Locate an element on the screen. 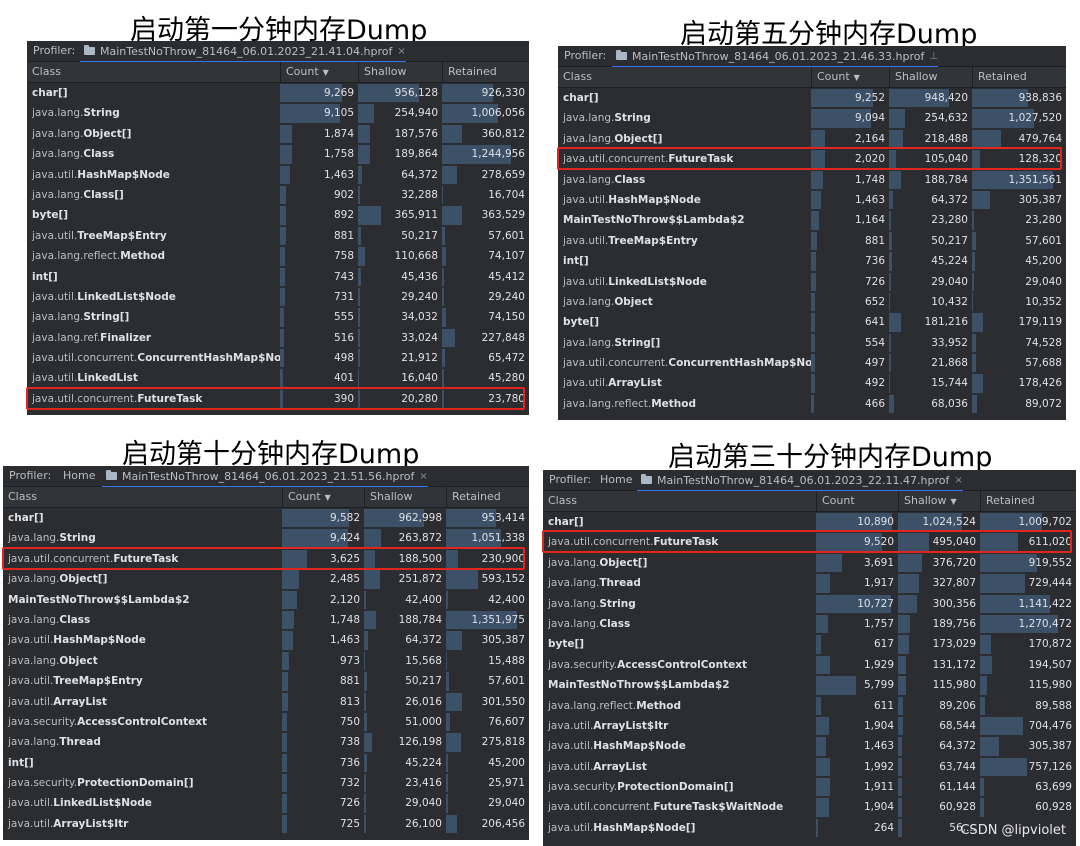  table-row: java.lang.Object[] 2,164 218,488 479,764 is located at coordinates (812, 139).